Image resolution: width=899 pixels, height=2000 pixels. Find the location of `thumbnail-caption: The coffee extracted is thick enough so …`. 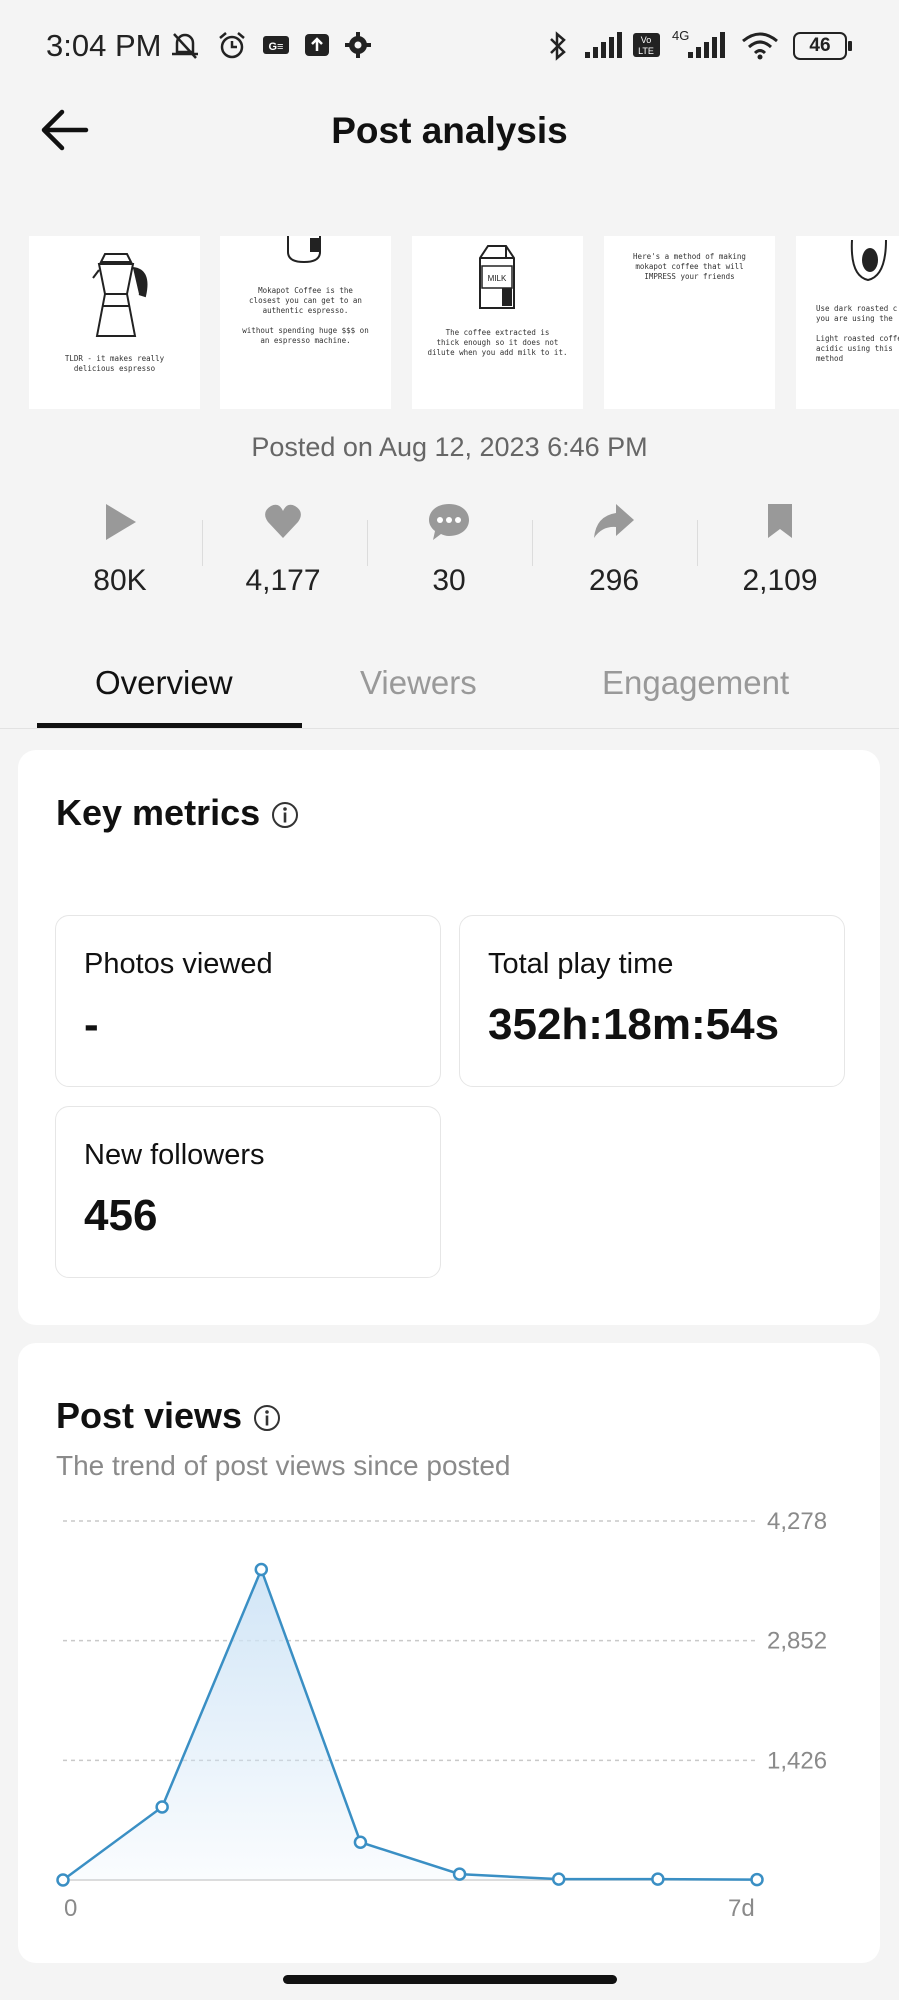

thumbnail-caption: The coffee extracted is thick enough so … is located at coordinates (497, 342).